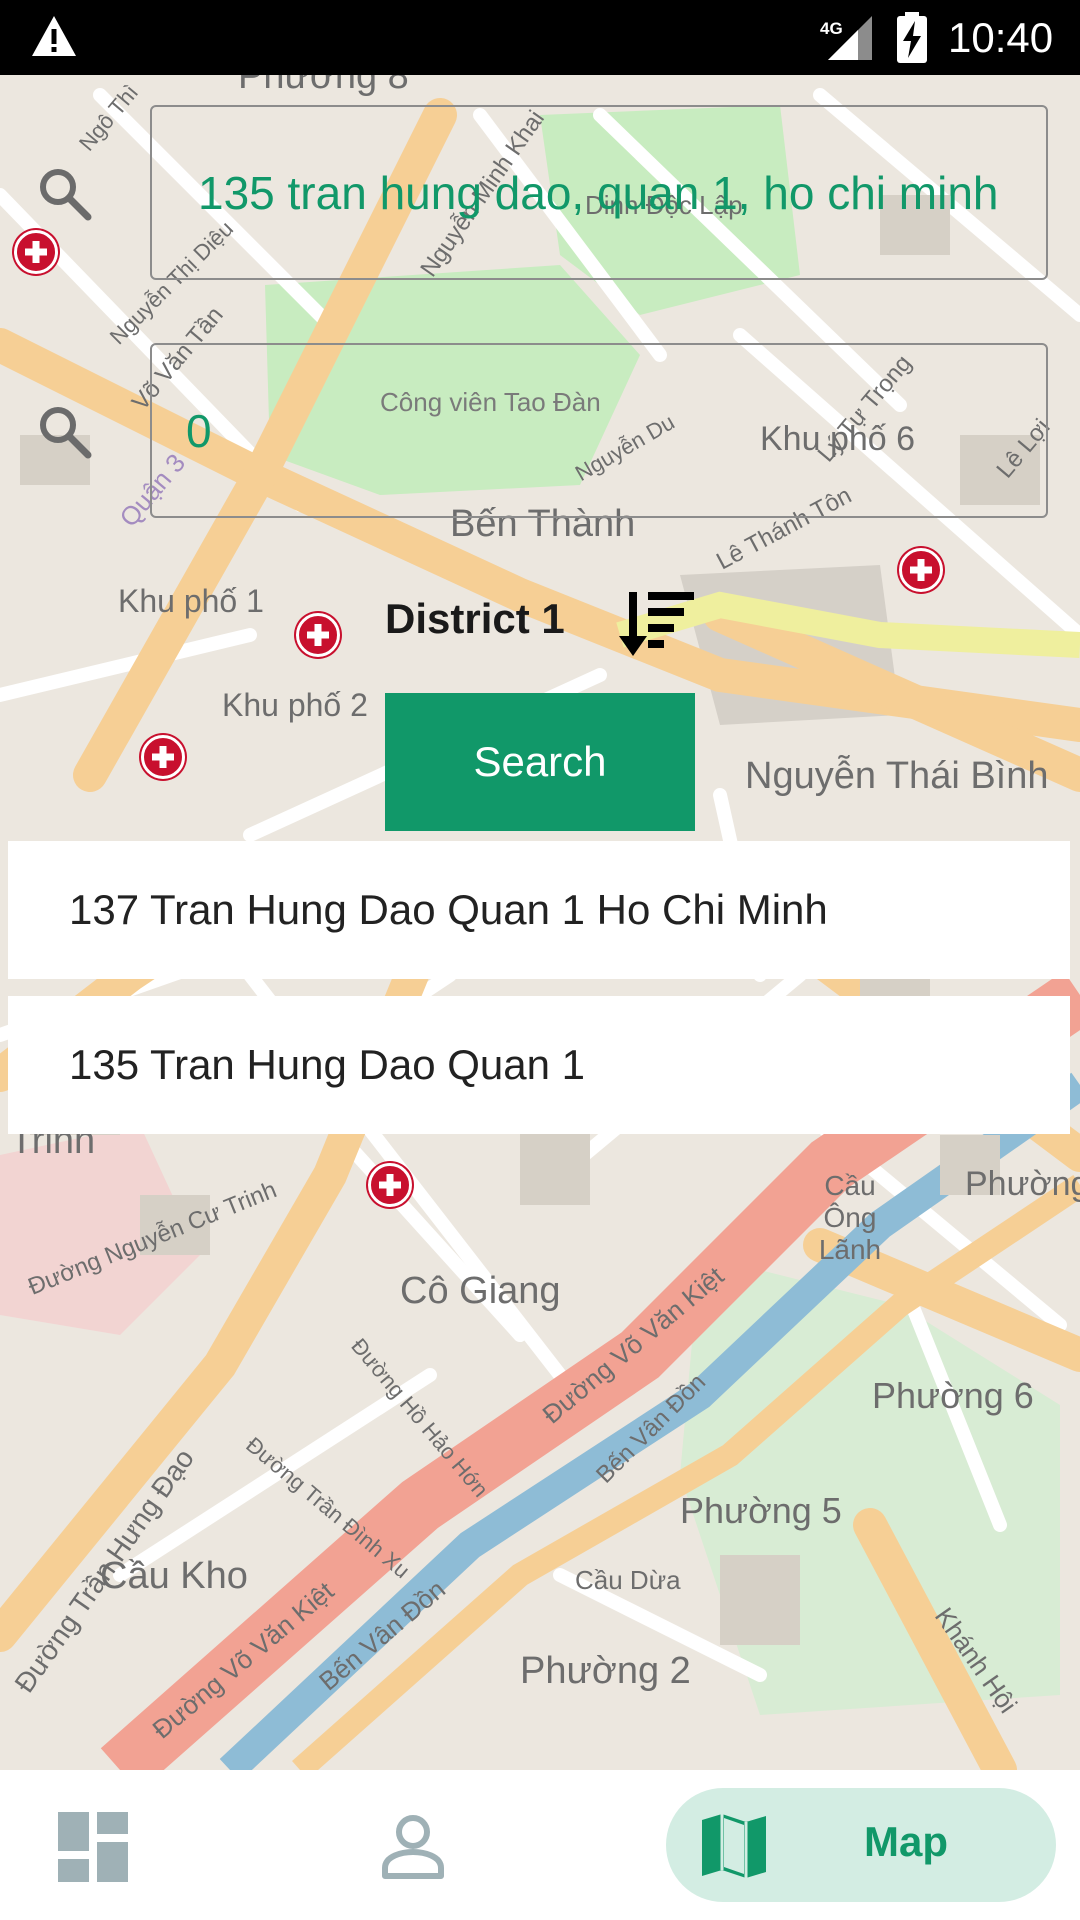 The width and height of the screenshot is (1080, 1920). What do you see at coordinates (605, 1671) in the screenshot?
I see `map-label: Phường 2` at bounding box center [605, 1671].